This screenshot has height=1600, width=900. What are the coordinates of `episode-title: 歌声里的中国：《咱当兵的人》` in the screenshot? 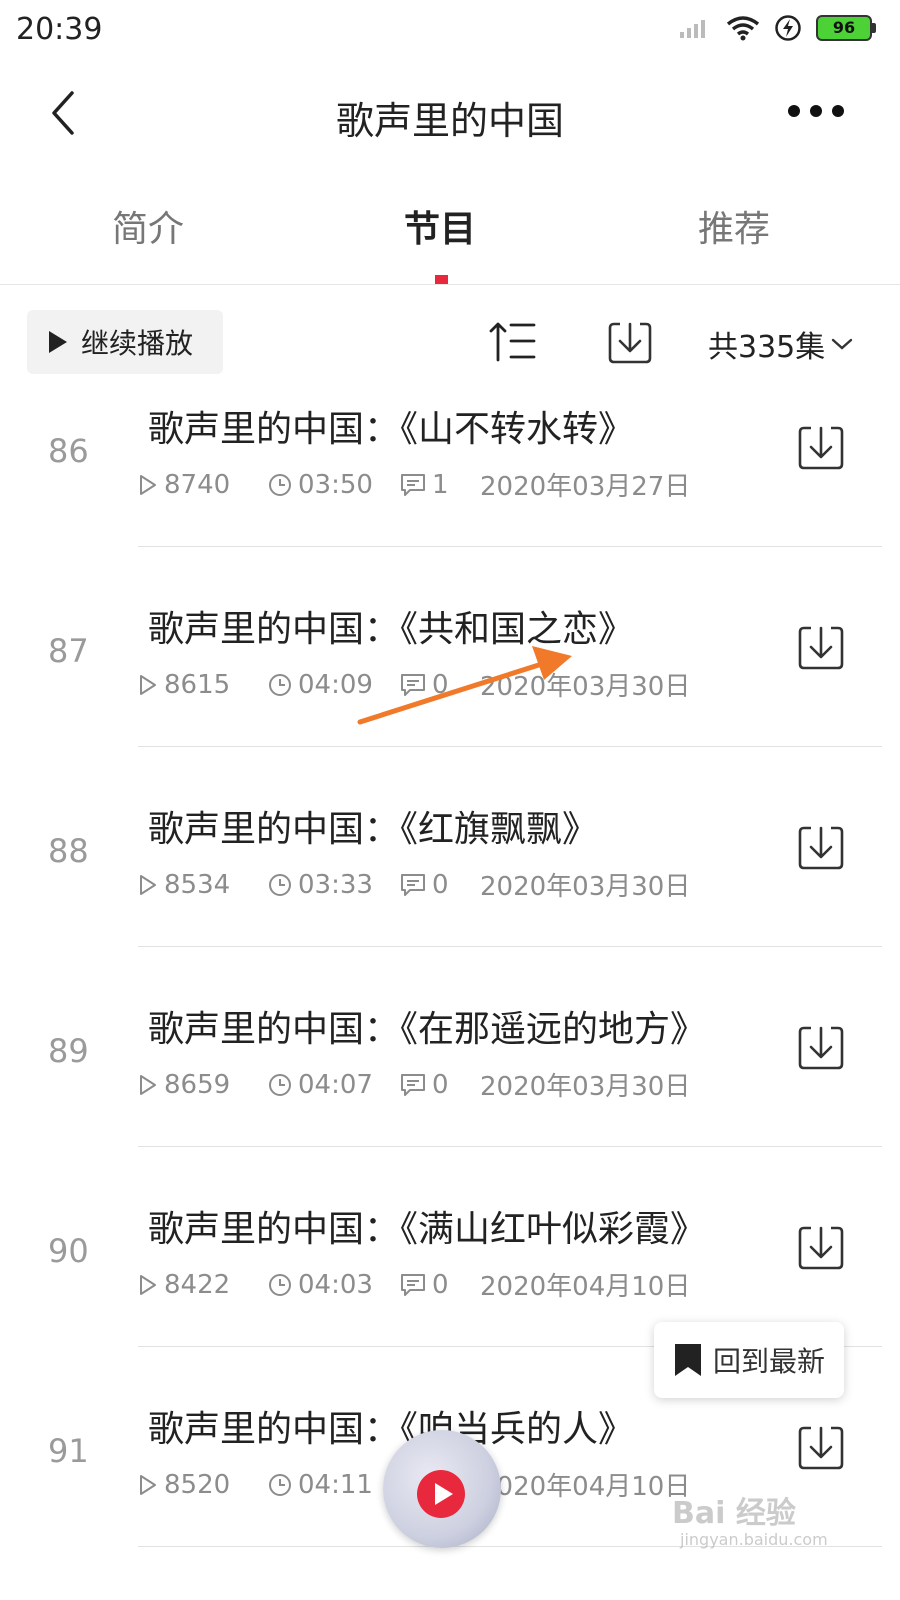 It's located at (391, 1426).